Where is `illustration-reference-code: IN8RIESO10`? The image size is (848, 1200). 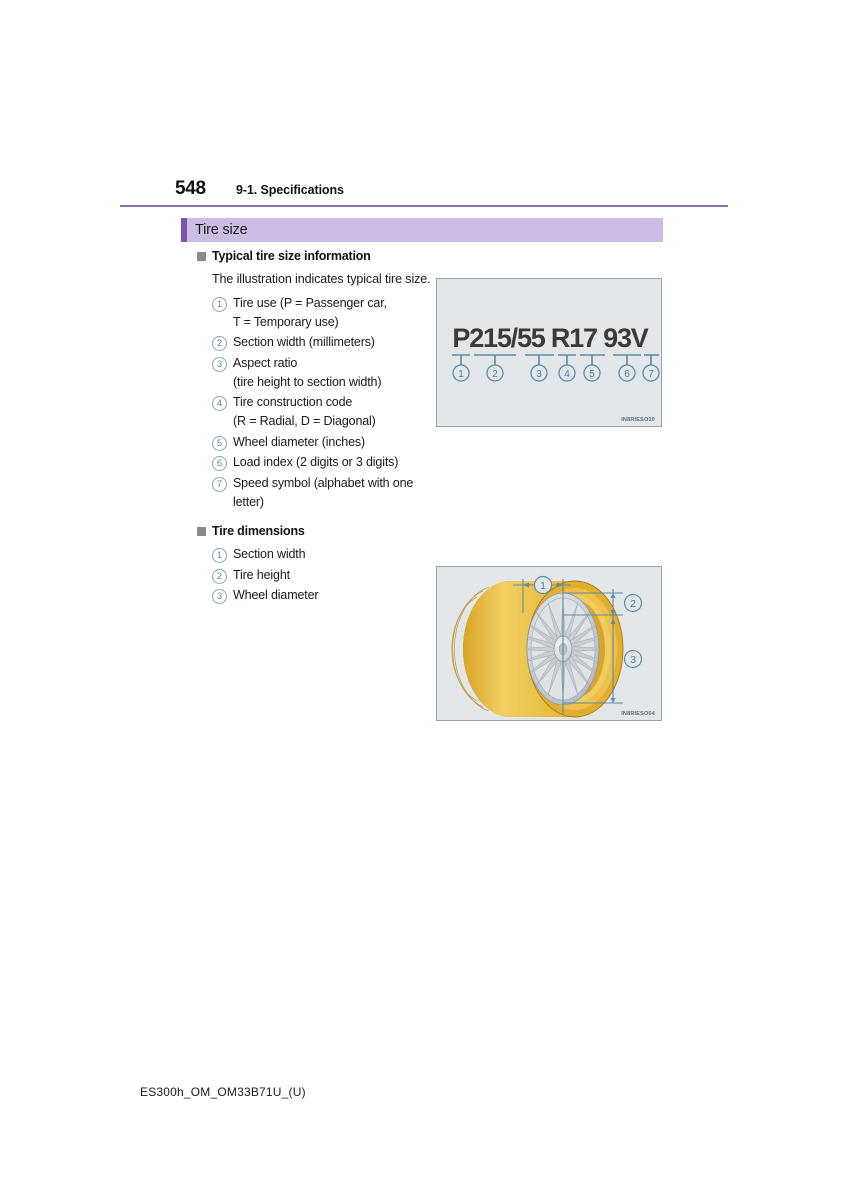 illustration-reference-code: IN8RIESO10 is located at coordinates (638, 420).